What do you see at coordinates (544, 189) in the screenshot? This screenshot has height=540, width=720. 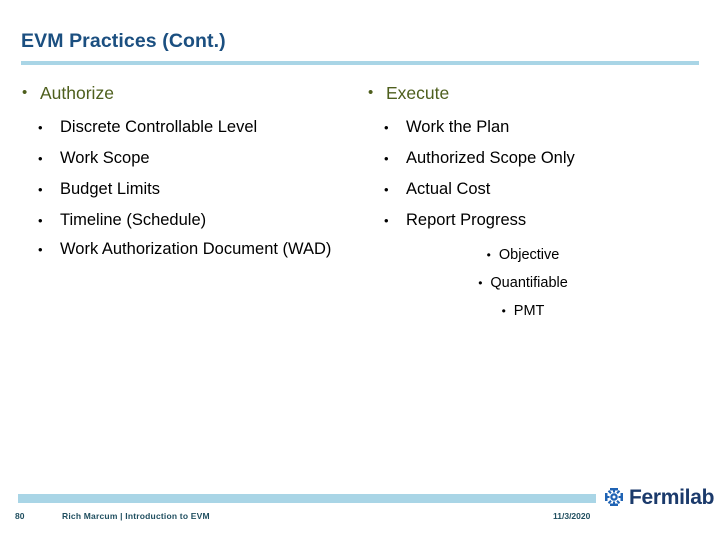 I see `list-item: • Actual Cost` at bounding box center [544, 189].